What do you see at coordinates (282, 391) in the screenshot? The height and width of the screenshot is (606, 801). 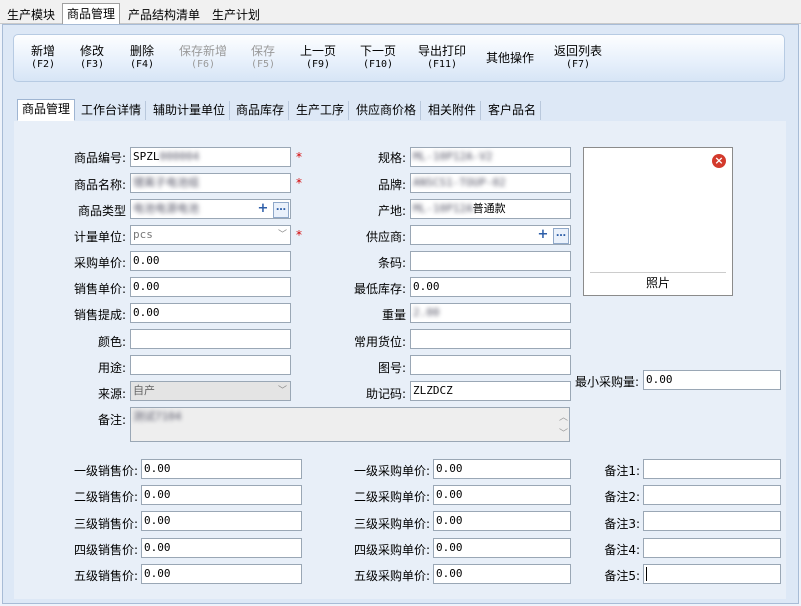 I see `chevron-down-icon: ﹀` at bounding box center [282, 391].